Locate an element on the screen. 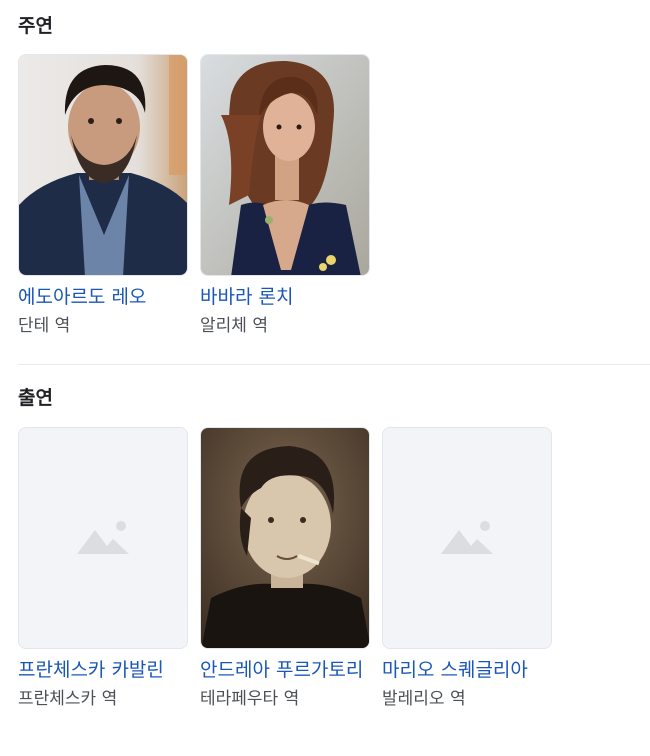  section-title-main-cast: 주연 is located at coordinates (35, 26).